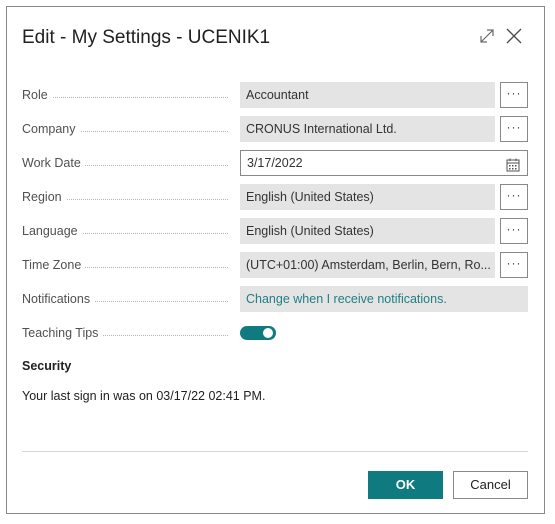  What do you see at coordinates (128, 231) in the screenshot?
I see `language-label: Language` at bounding box center [128, 231].